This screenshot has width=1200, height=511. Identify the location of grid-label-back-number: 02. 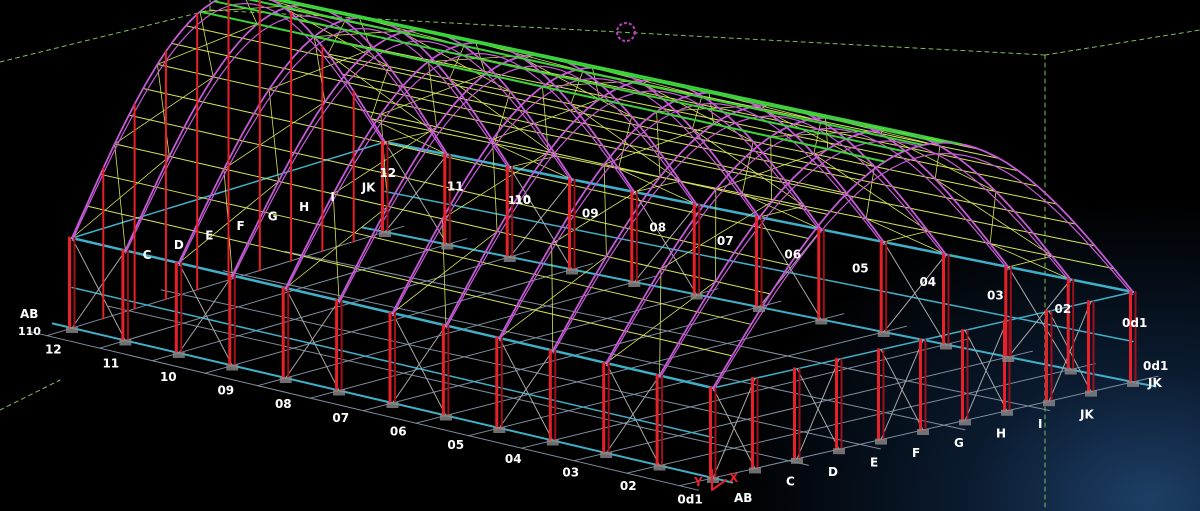
(1062, 309).